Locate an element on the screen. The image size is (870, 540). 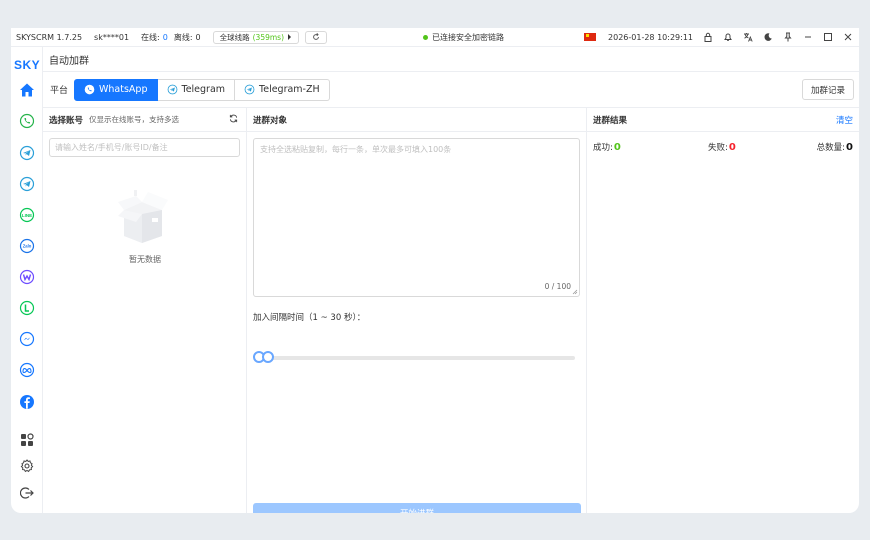
interval-slider-track is located at coordinates (415, 358).